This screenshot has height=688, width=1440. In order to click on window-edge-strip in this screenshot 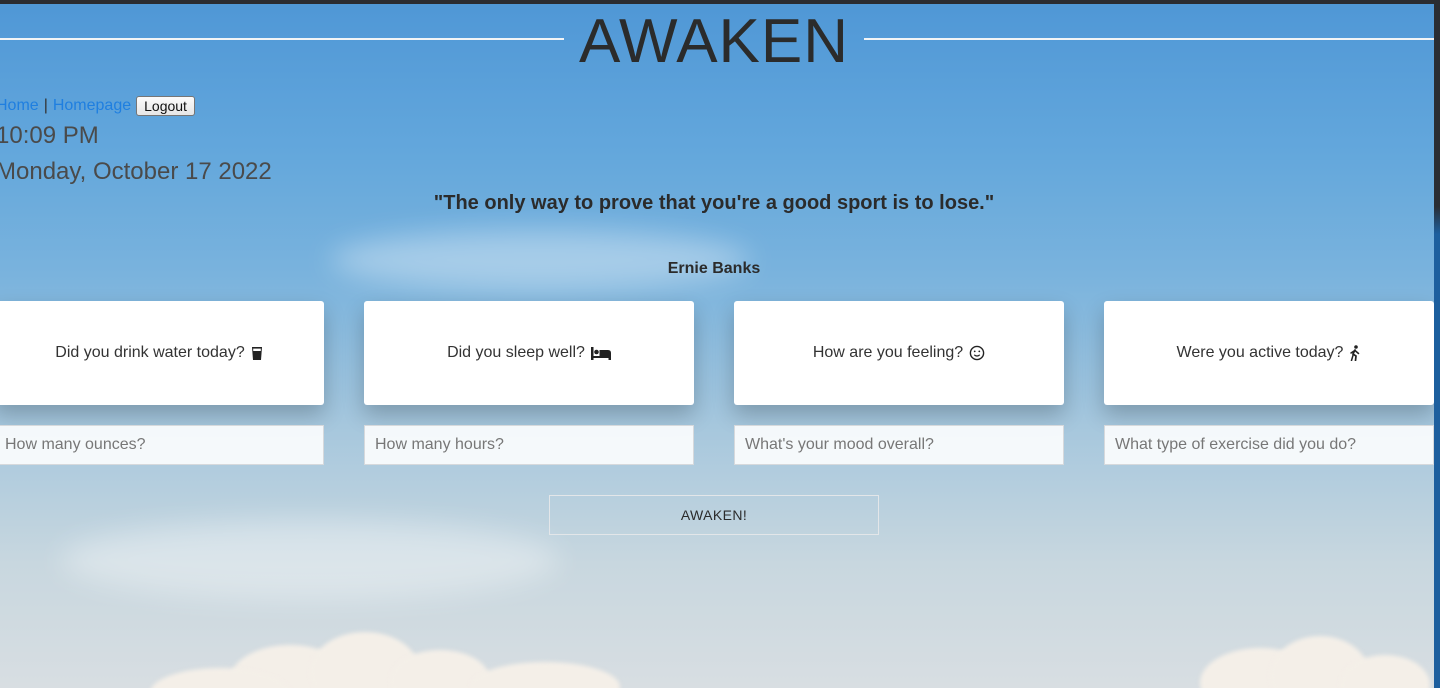, I will do `click(1437, 344)`.